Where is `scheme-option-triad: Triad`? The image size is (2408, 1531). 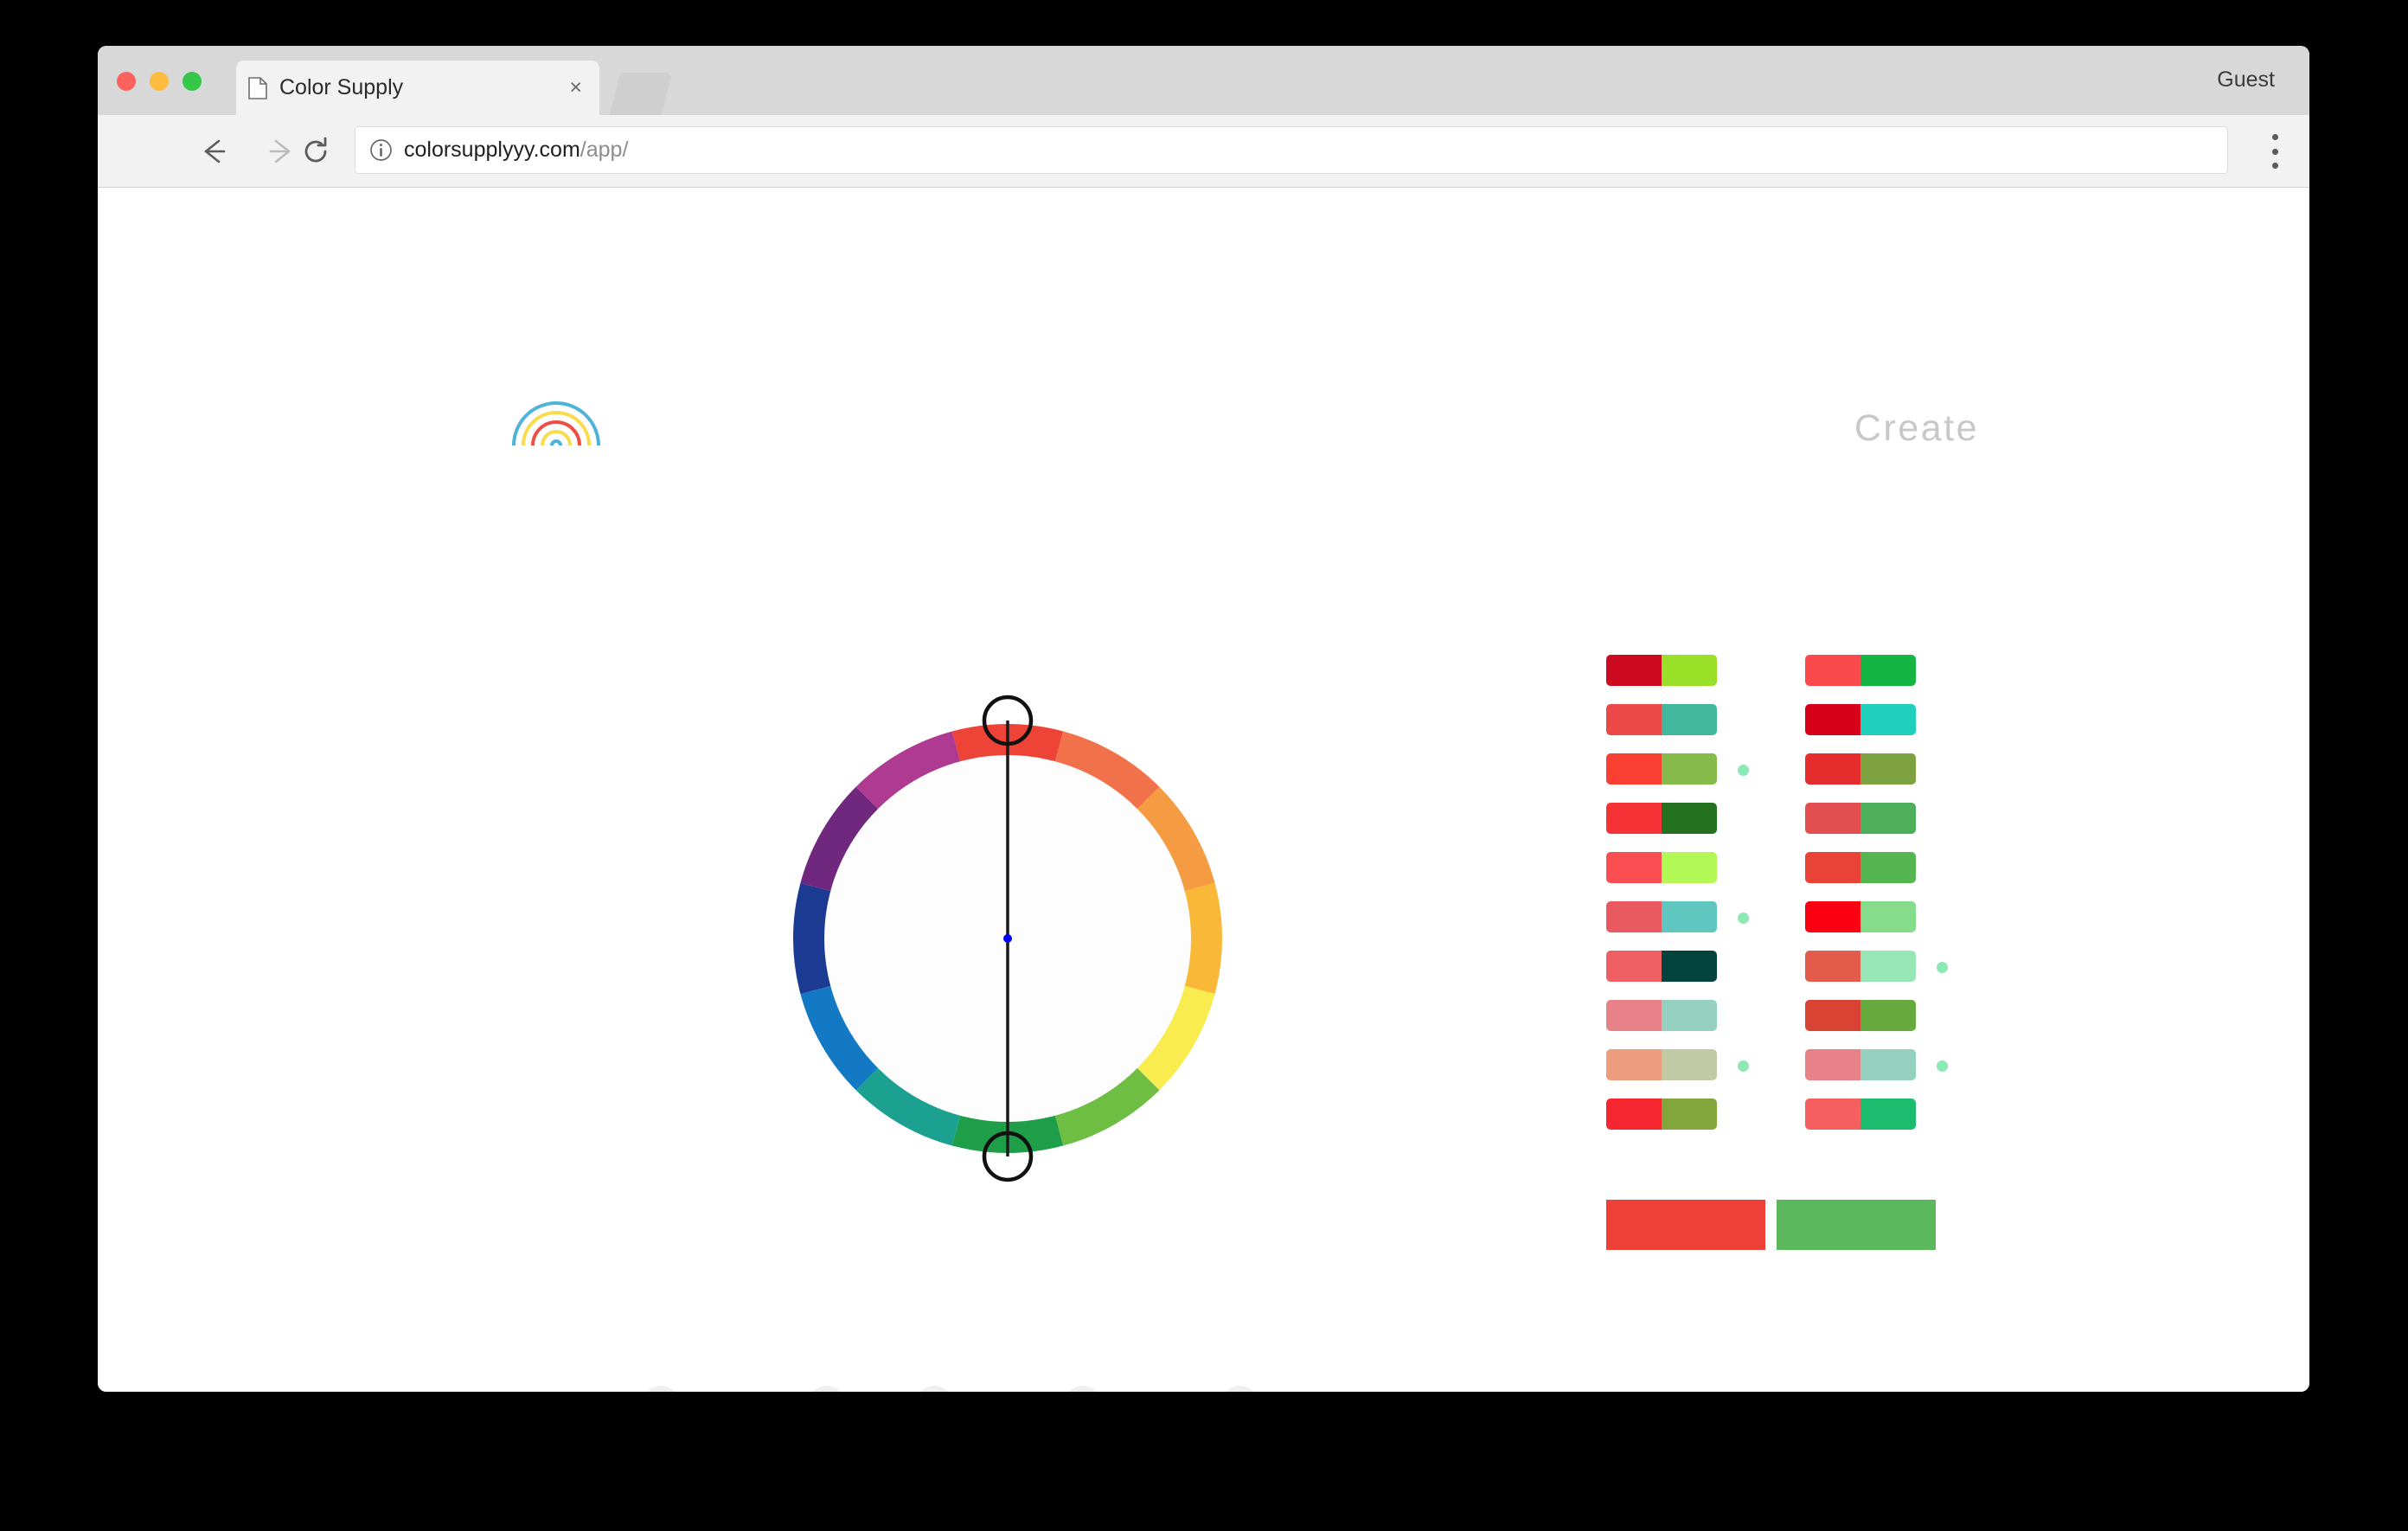 scheme-option-triad: Triad is located at coordinates (934, 1389).